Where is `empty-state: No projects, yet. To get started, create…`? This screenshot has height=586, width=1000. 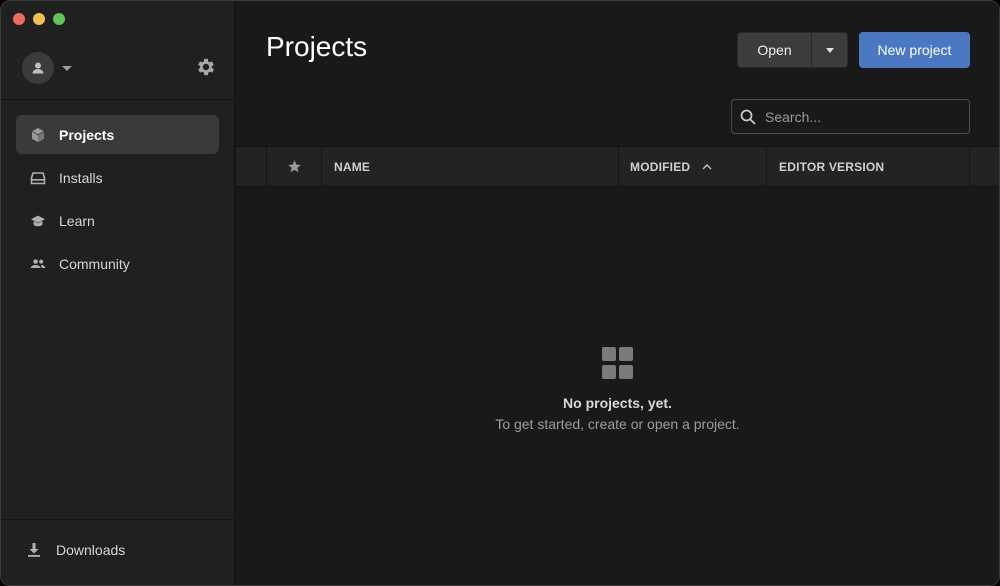 empty-state: No projects, yet. To get started, create… is located at coordinates (617, 389).